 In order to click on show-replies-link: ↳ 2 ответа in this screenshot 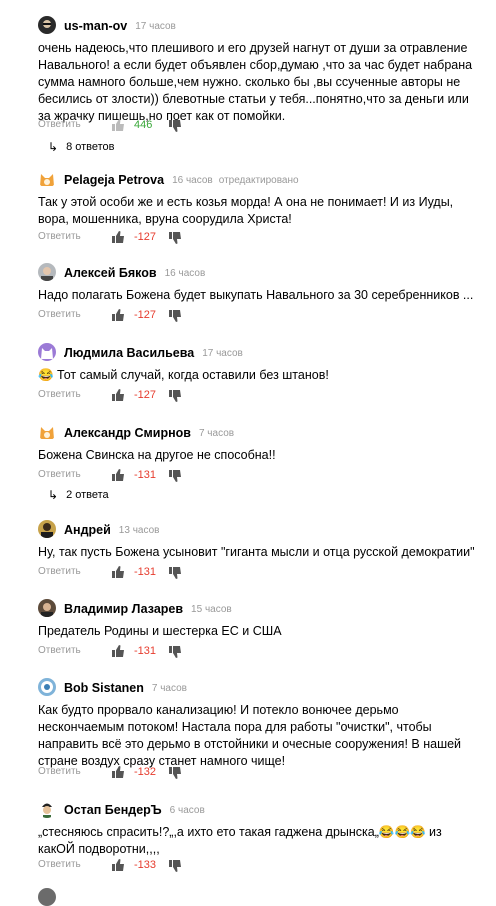, I will do `click(78, 495)`.